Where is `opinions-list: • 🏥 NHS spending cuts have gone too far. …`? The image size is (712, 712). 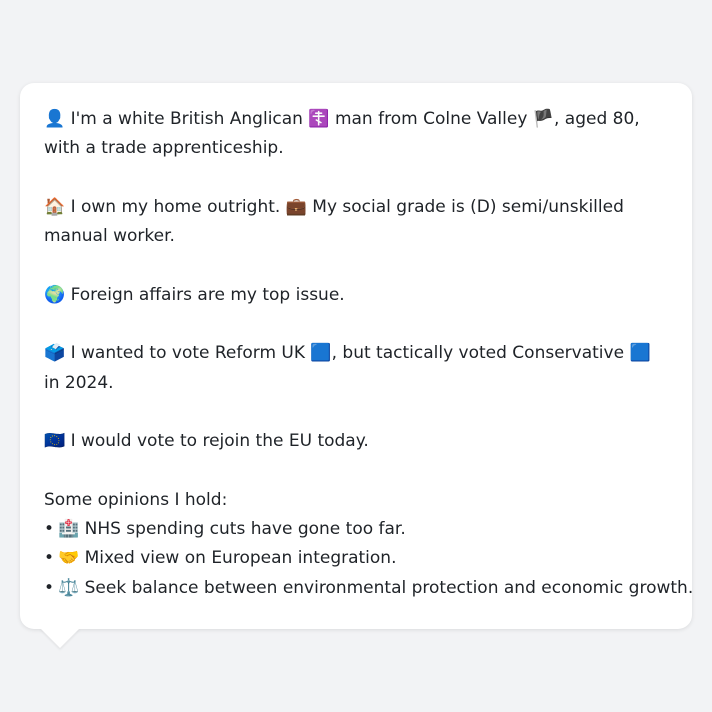
opinions-list: • 🏥 NHS spending cuts have gone too far. … is located at coordinates (368, 559).